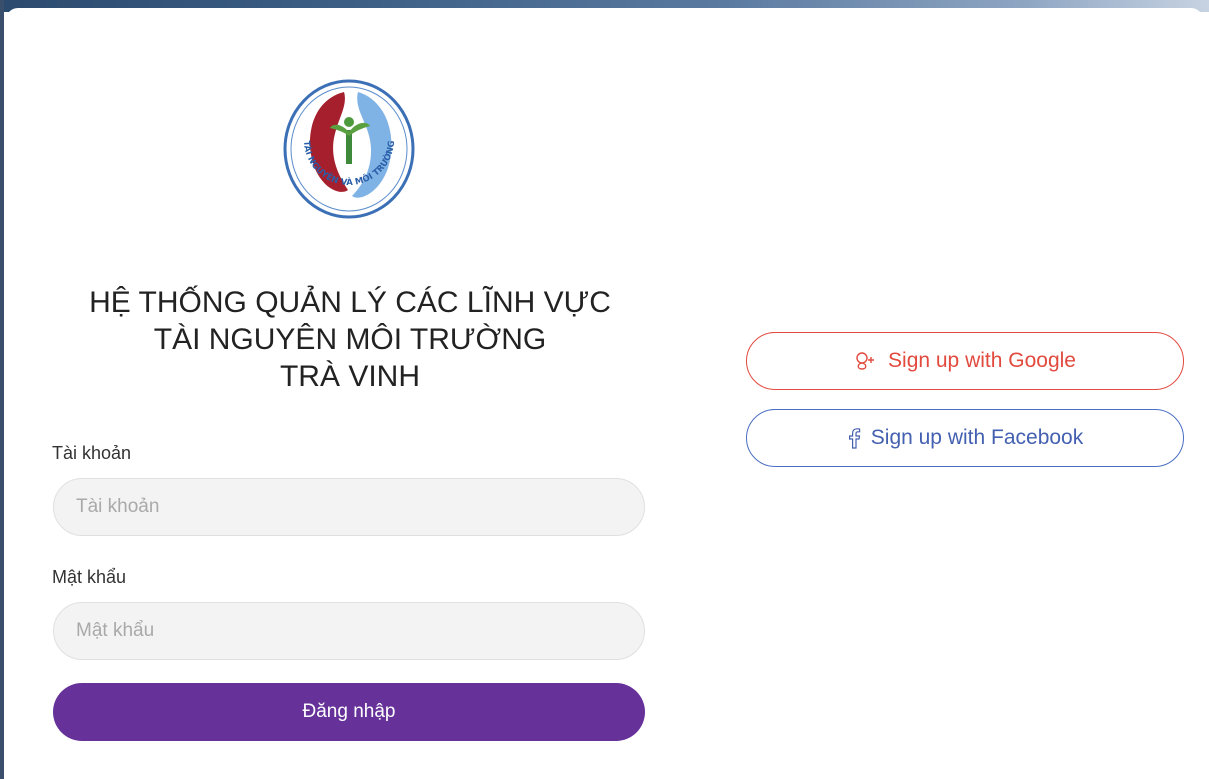 The height and width of the screenshot is (779, 1209). I want to click on username-input, so click(349, 507).